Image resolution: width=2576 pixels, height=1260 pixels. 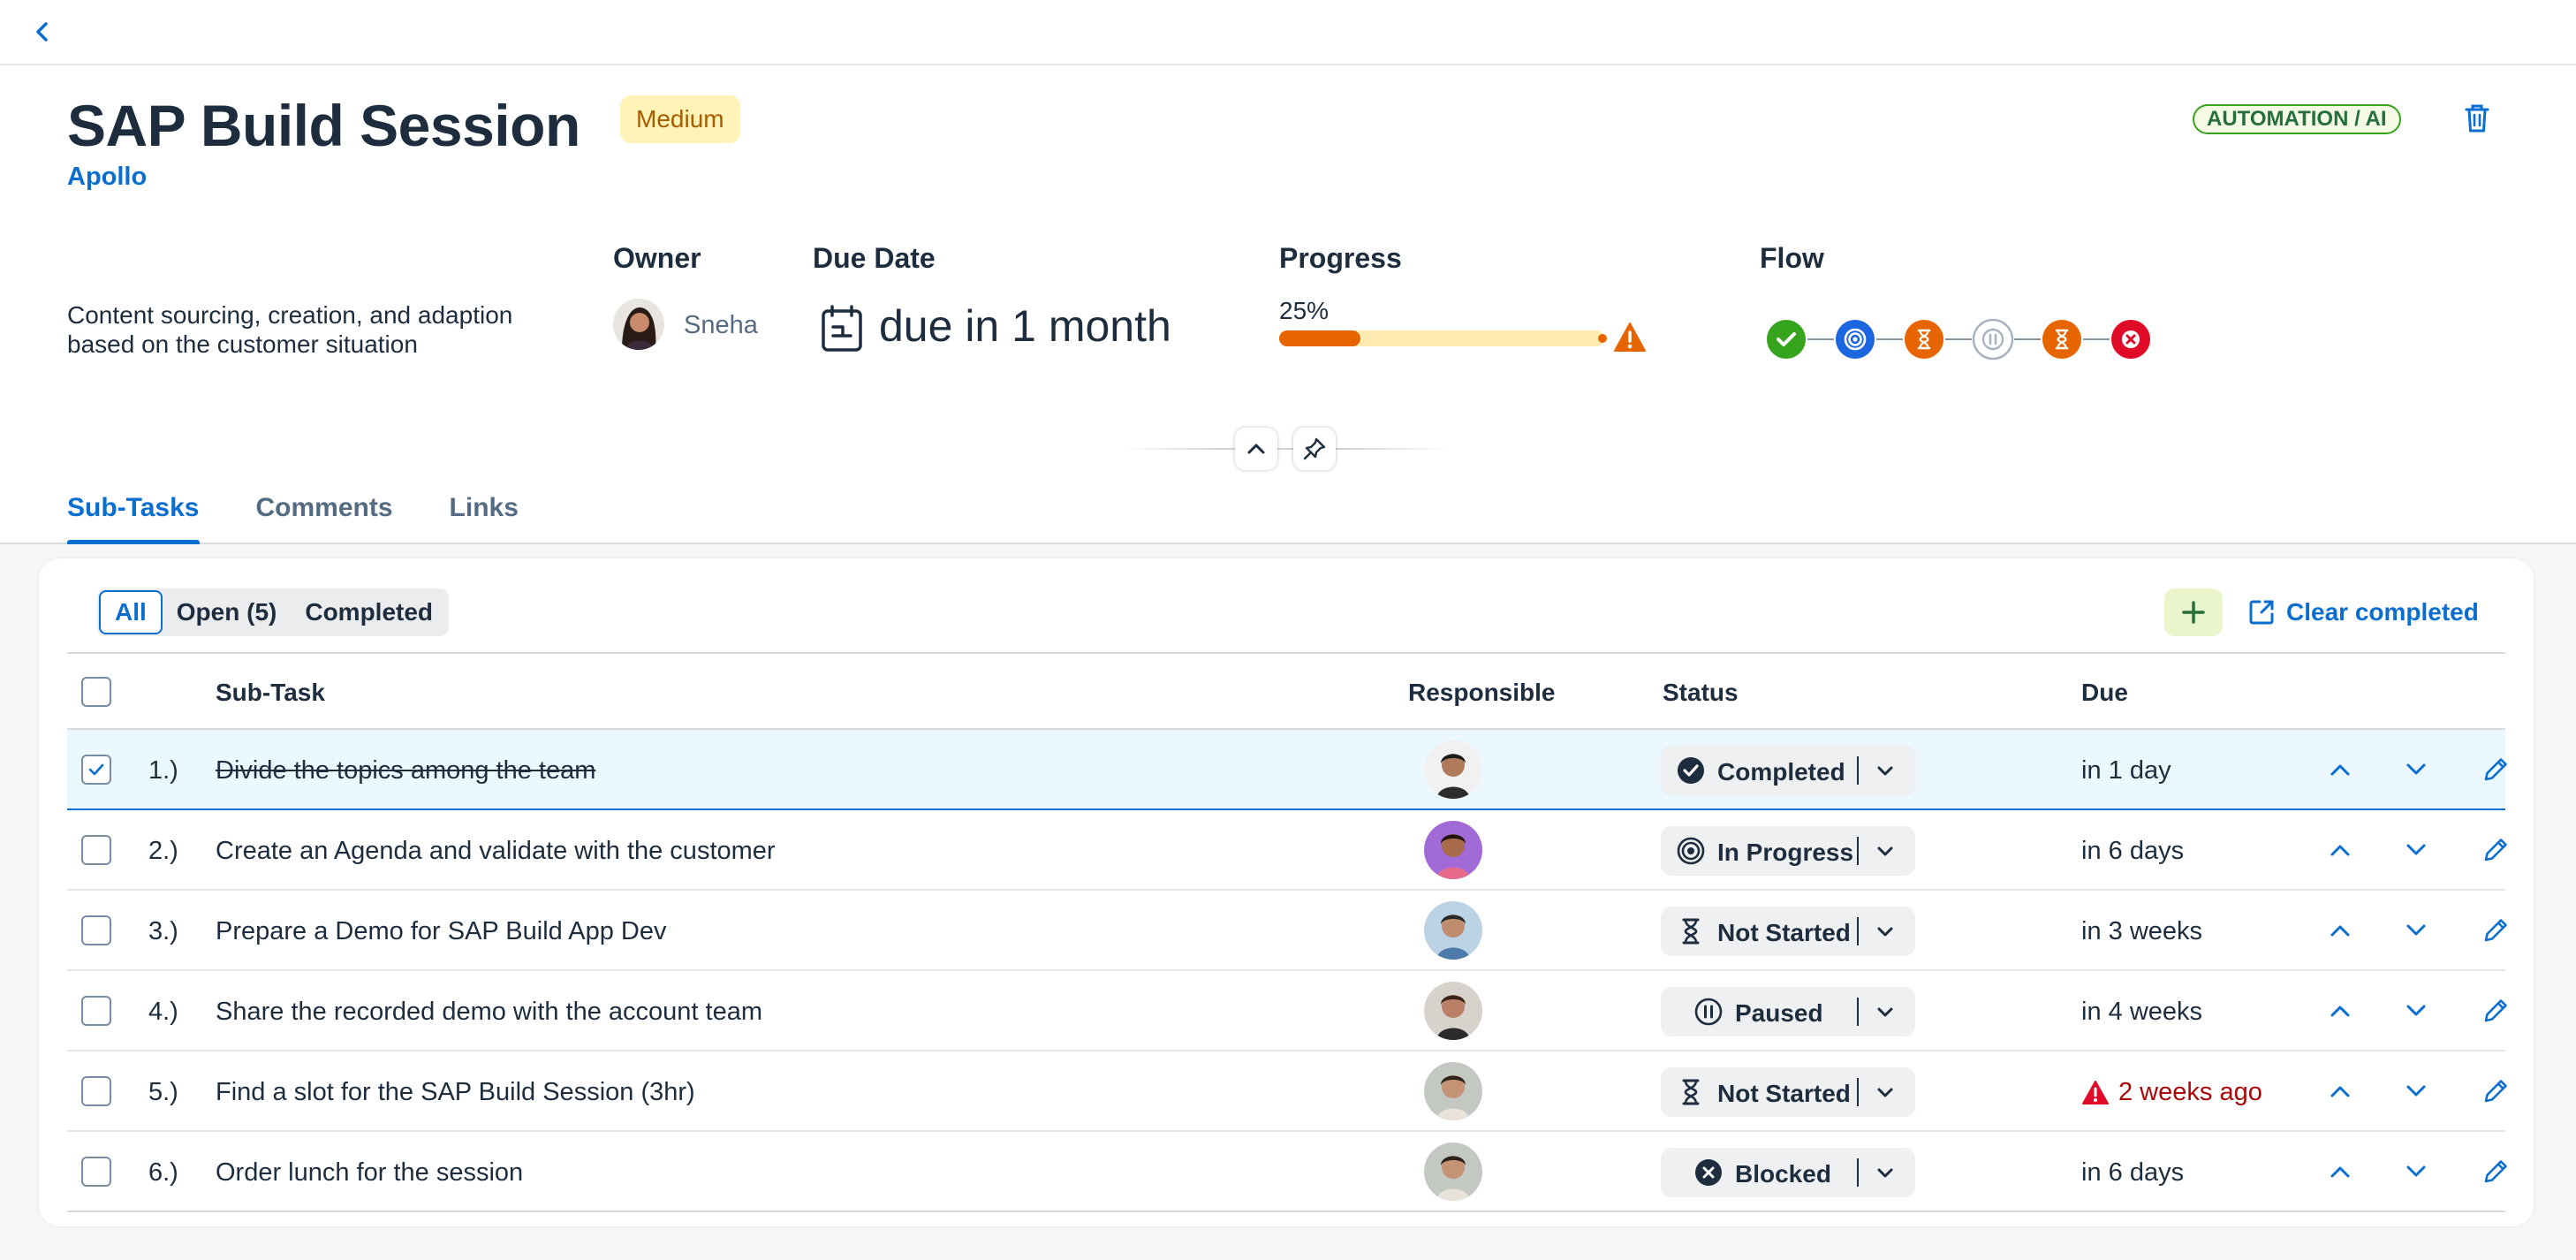 What do you see at coordinates (1993, 339) in the screenshot?
I see `flow-step-paused-icon` at bounding box center [1993, 339].